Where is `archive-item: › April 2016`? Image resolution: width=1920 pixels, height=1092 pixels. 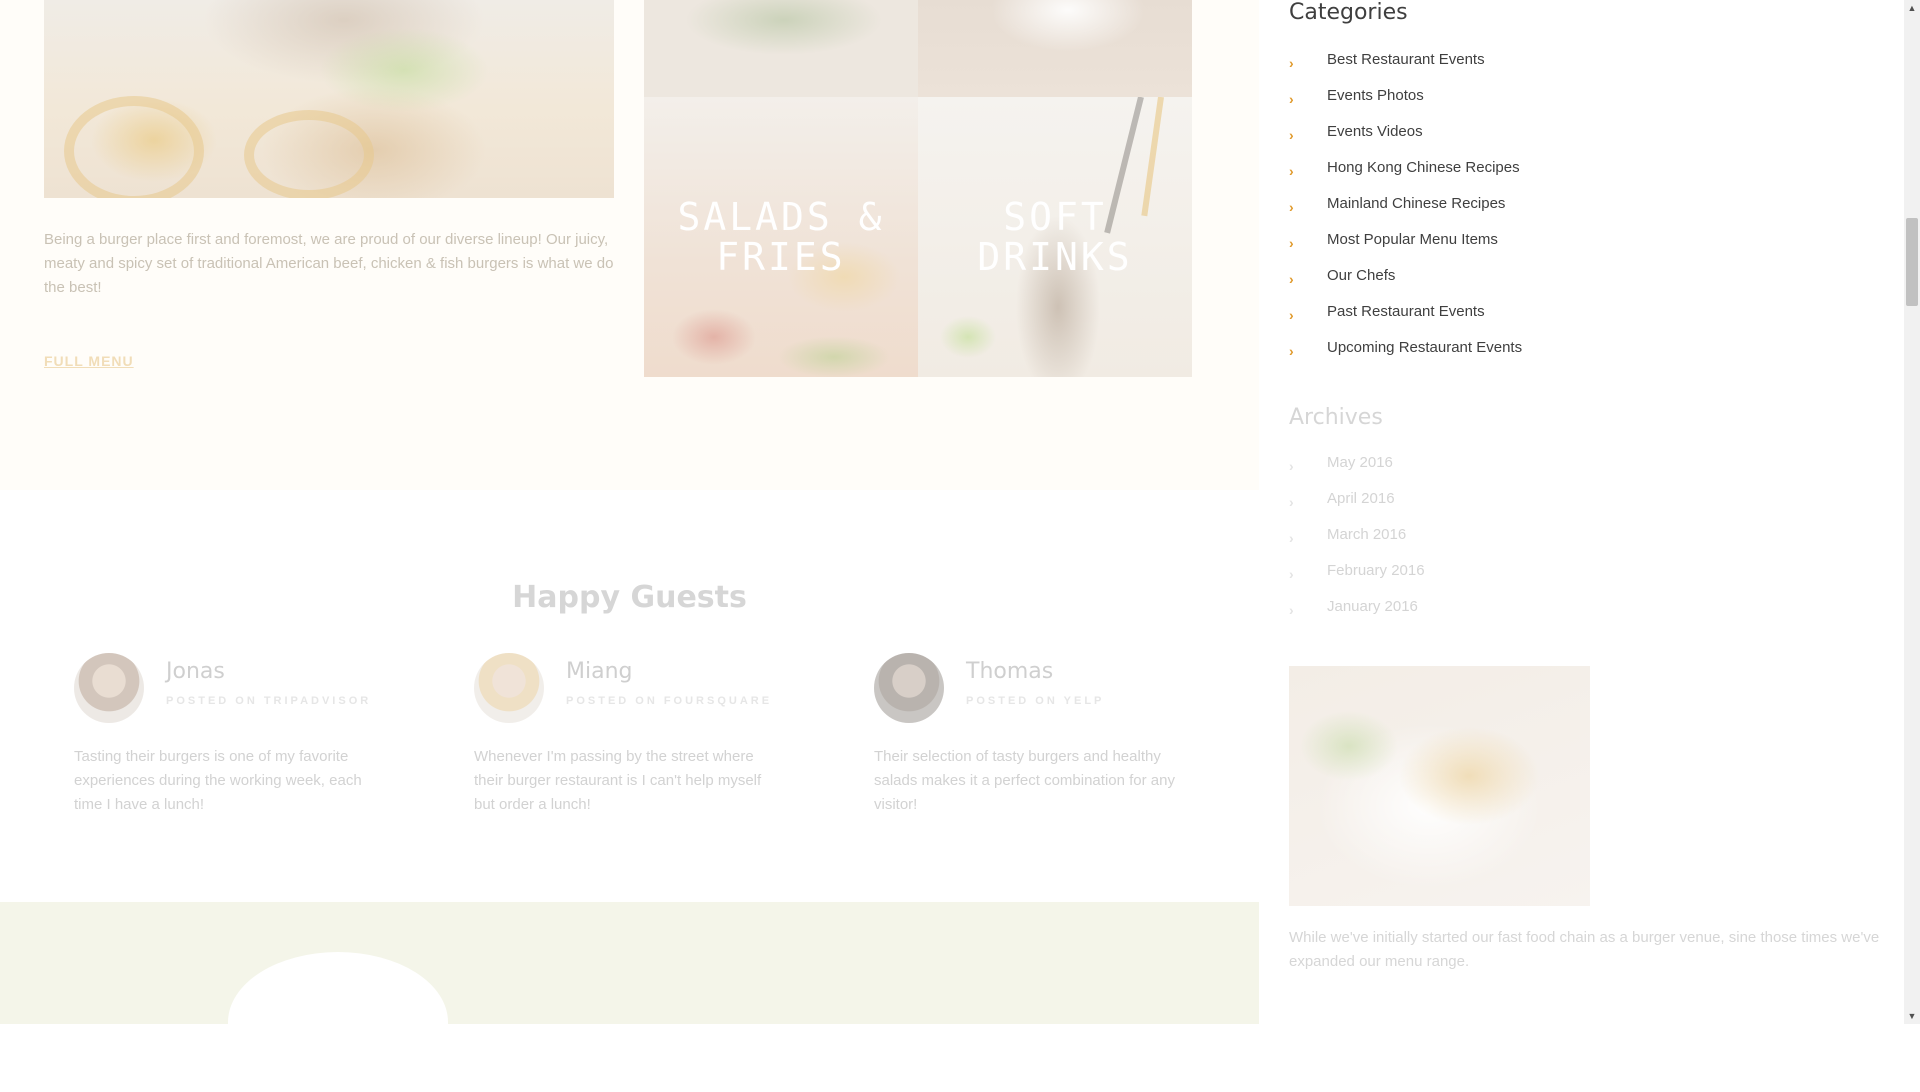
archive-item: › April 2016 is located at coordinates (1357, 507).